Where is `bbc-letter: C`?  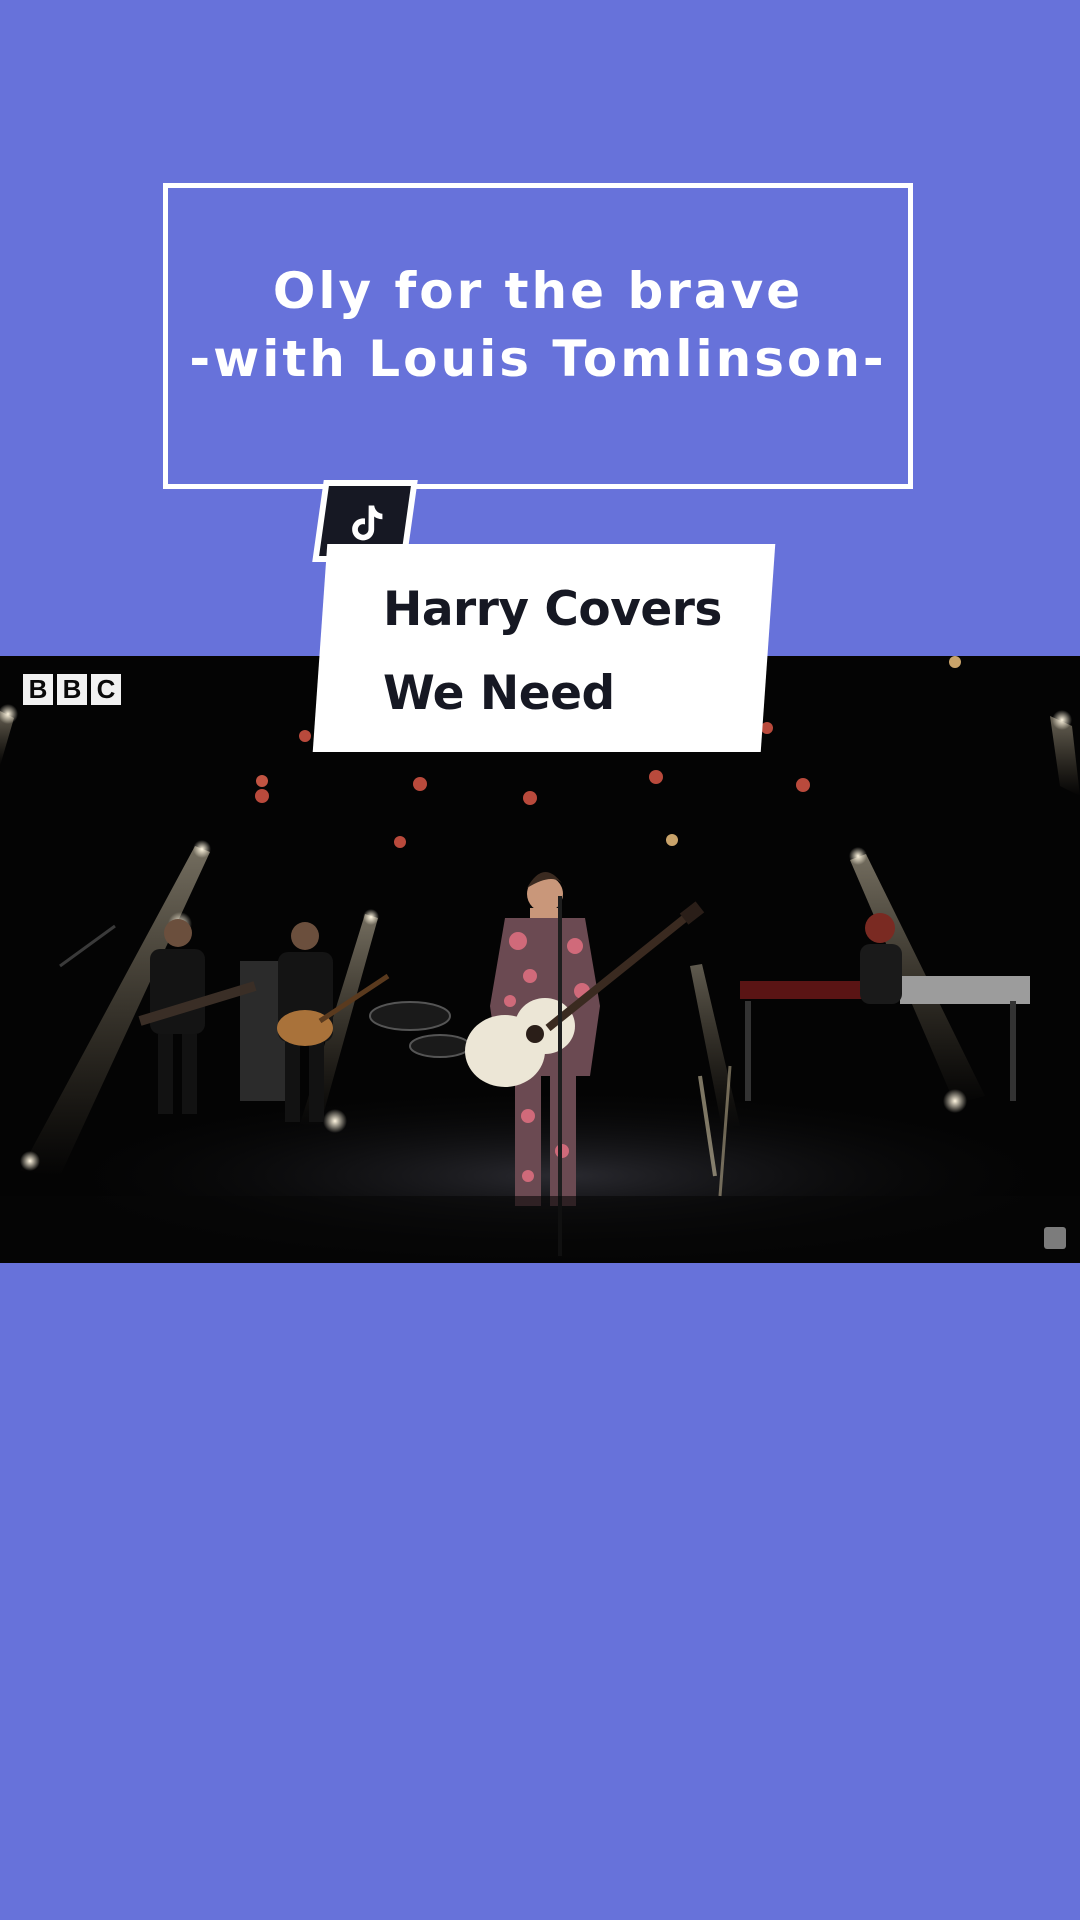 bbc-letter: C is located at coordinates (106, 689).